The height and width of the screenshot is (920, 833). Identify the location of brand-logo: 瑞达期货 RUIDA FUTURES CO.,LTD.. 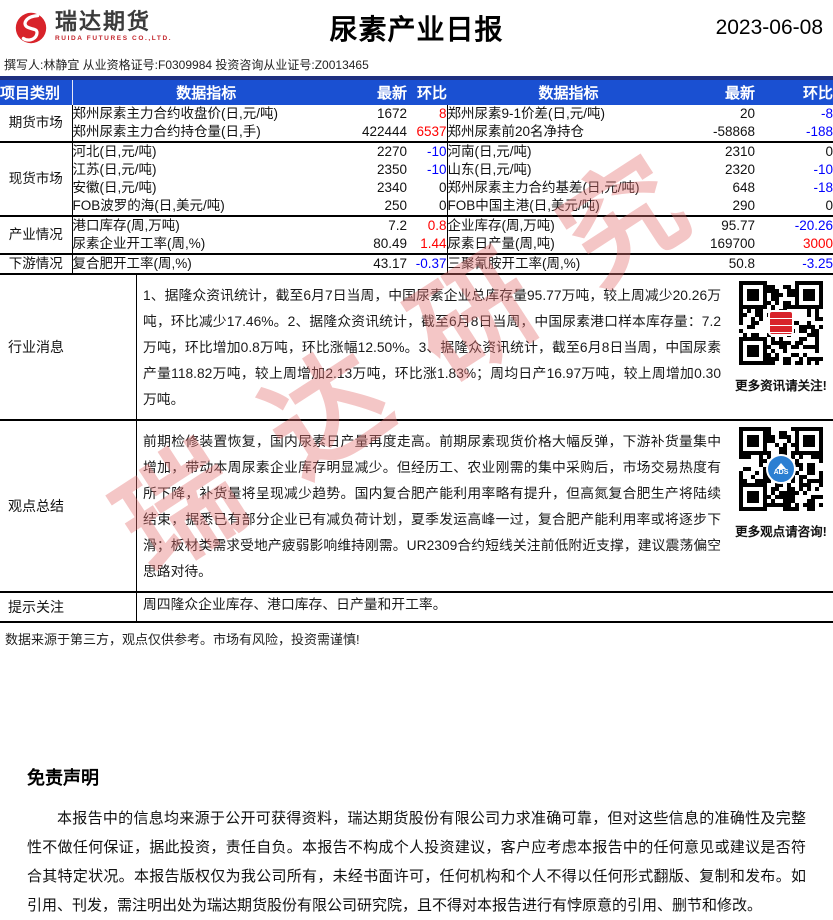
(92, 30).